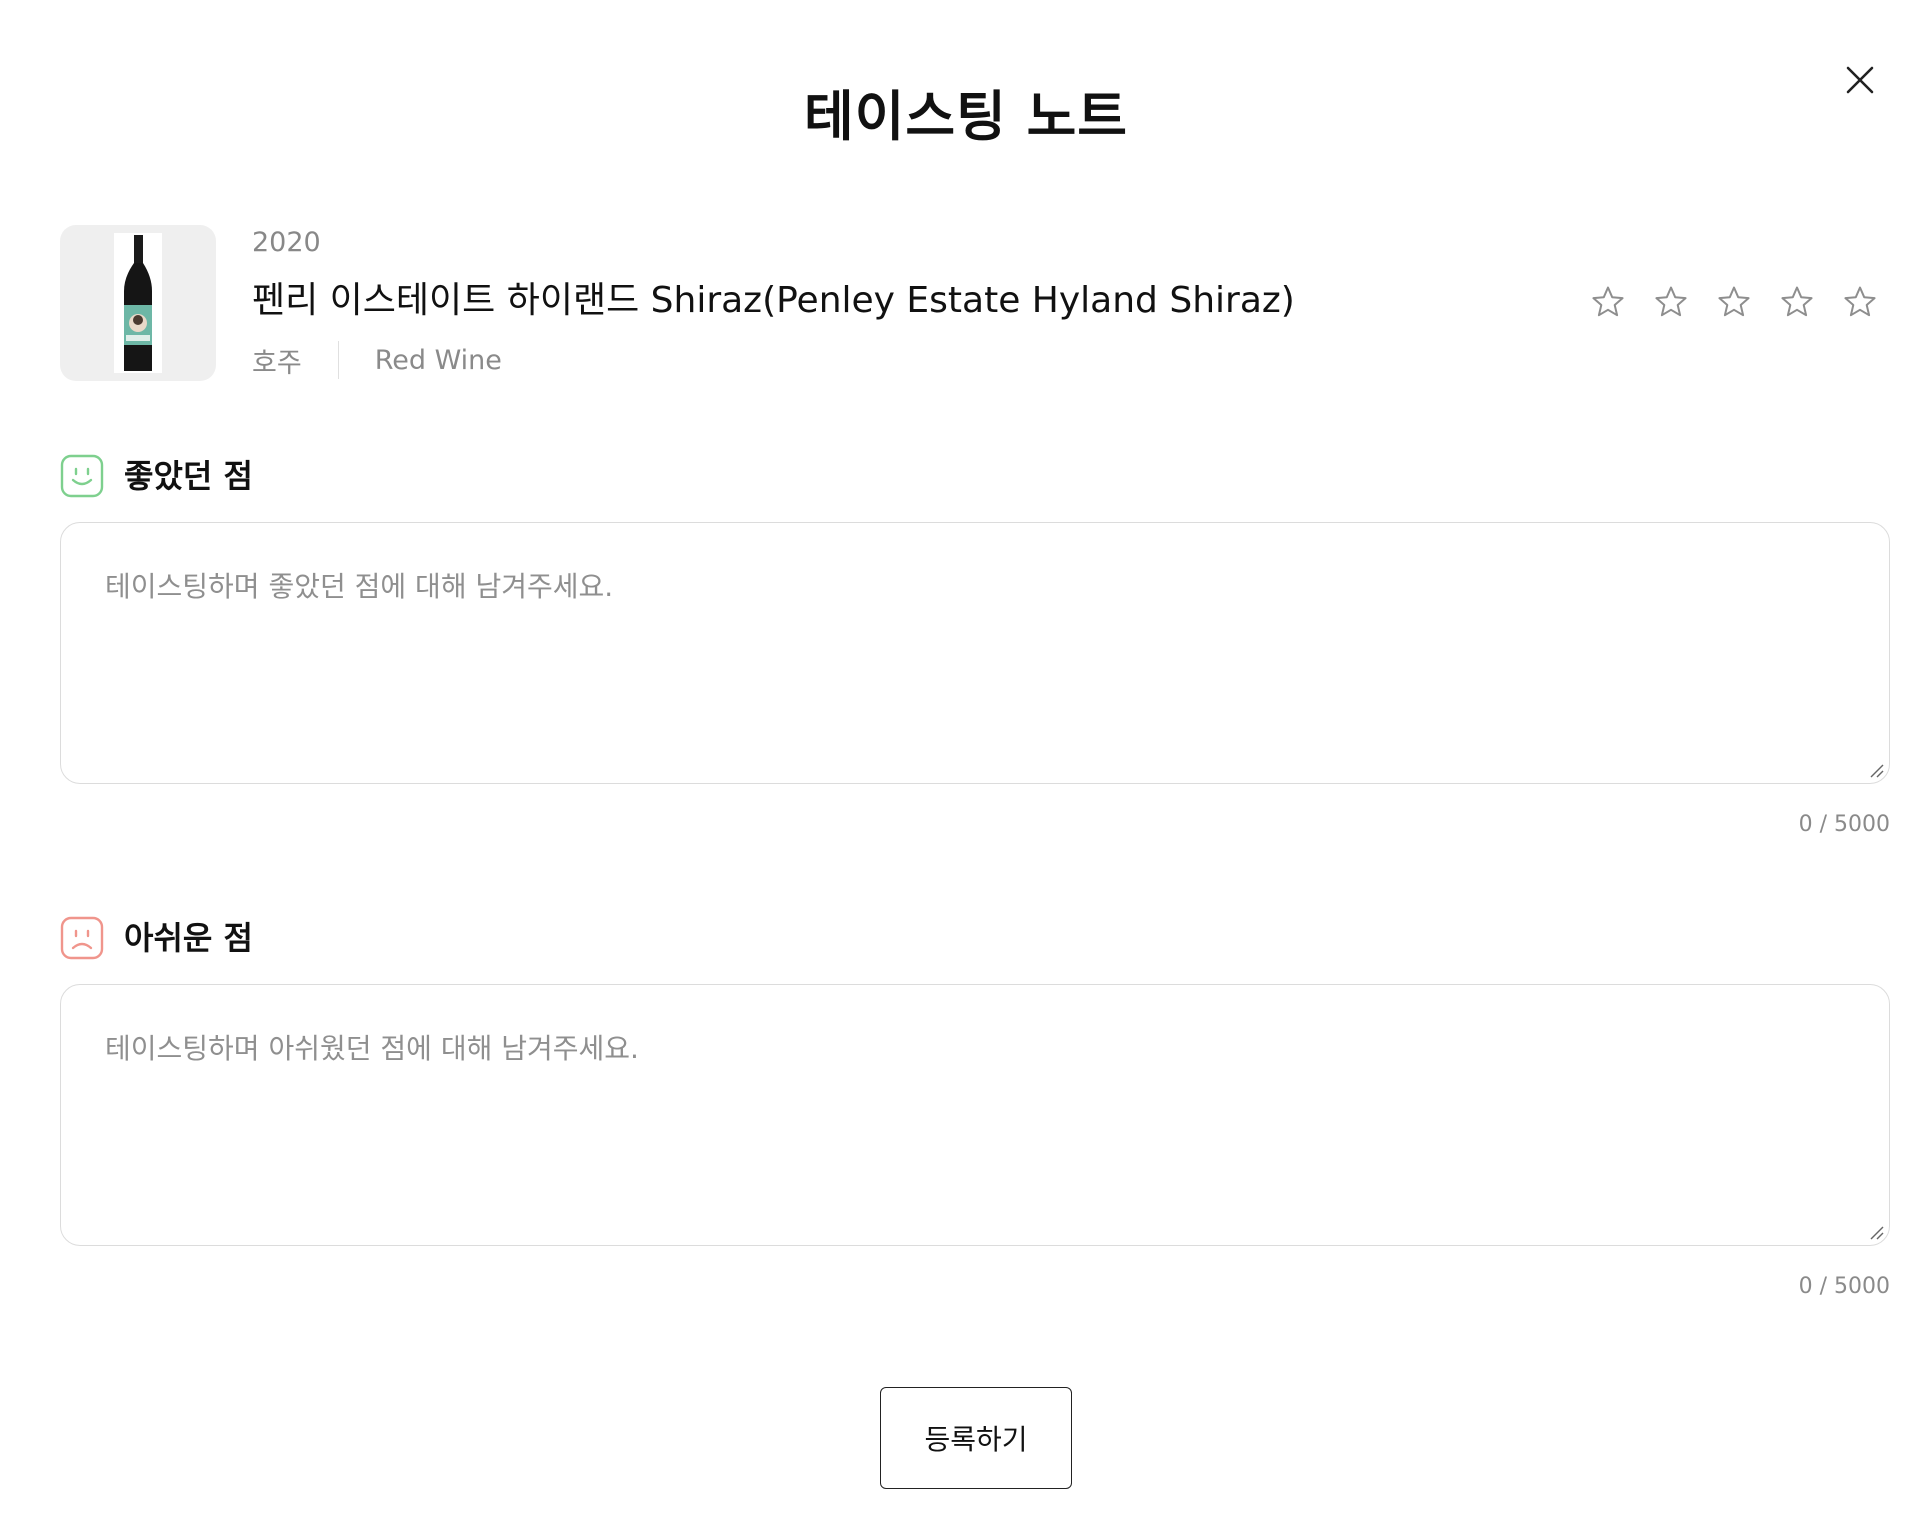 The image size is (1932, 1538). What do you see at coordinates (82, 476) in the screenshot?
I see `smile-face-icon` at bounding box center [82, 476].